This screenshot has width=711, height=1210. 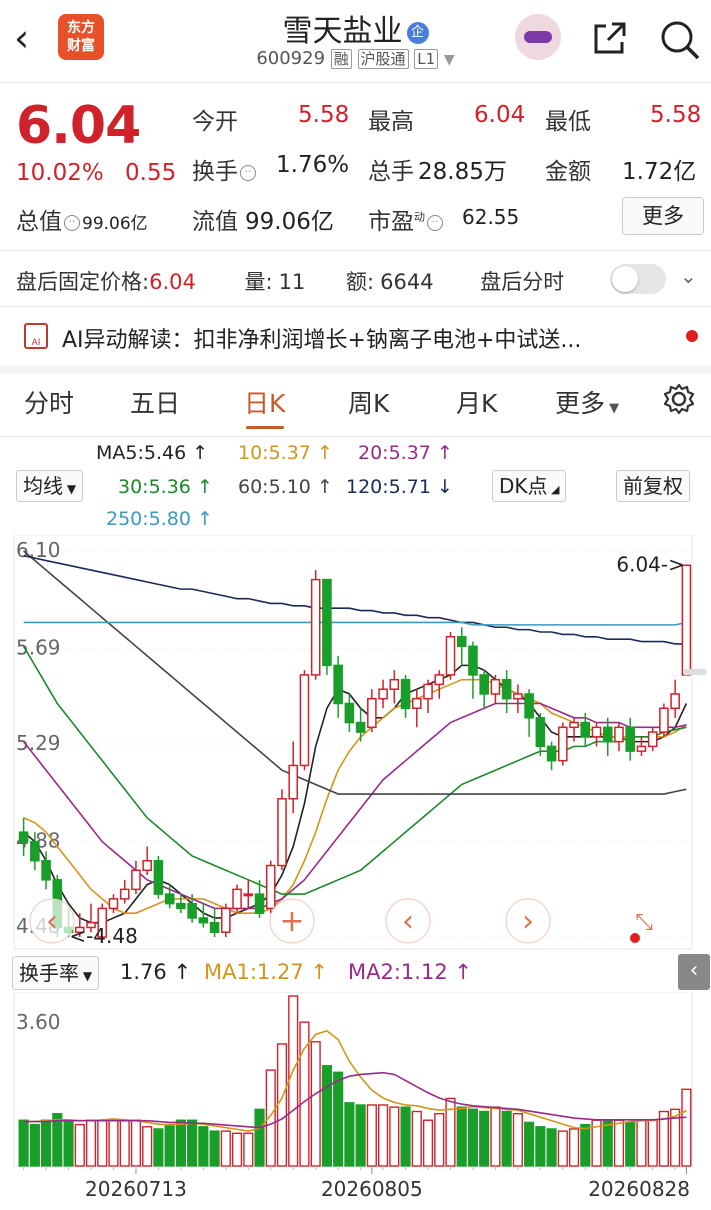 I want to click on volume-value: 28.85万, so click(x=462, y=172).